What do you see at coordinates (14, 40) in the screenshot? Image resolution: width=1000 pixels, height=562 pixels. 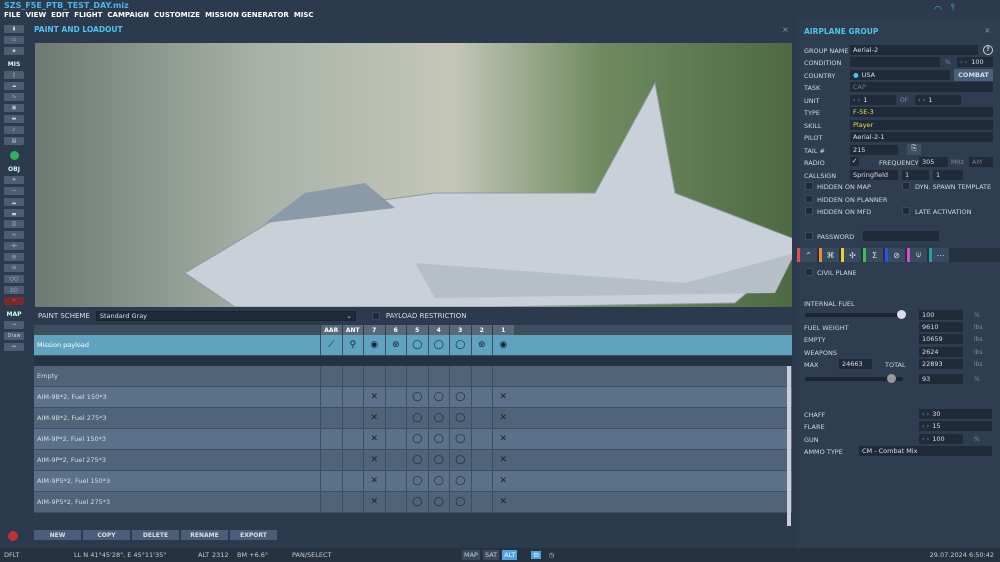 I see `open-folder-icon: ▭` at bounding box center [14, 40].